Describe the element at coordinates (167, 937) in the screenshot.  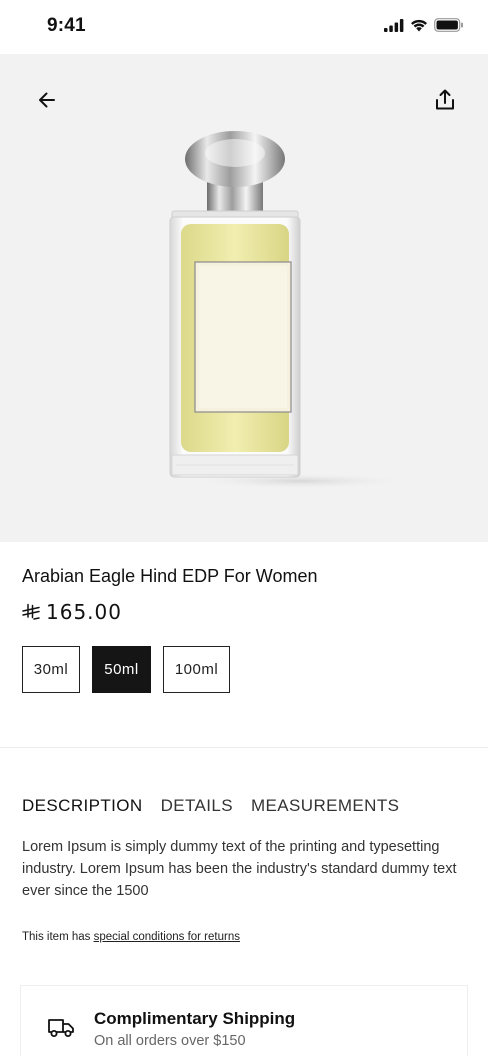
I see `returns-conditions-link: special conditions for returns` at that location.